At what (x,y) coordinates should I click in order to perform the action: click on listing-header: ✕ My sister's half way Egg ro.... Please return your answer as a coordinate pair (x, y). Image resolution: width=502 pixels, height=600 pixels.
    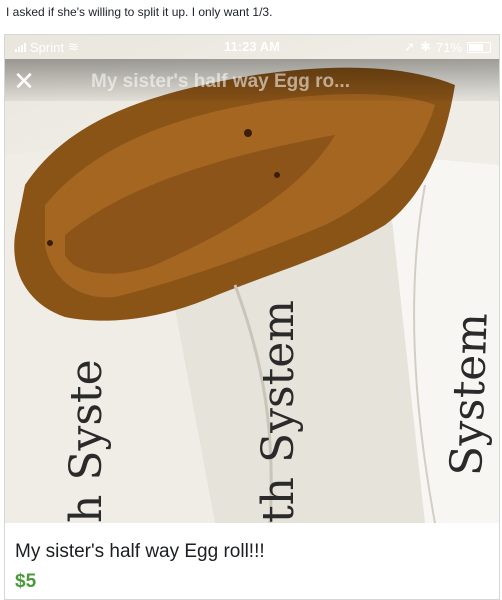
    Looking at the image, I should click on (252, 80).